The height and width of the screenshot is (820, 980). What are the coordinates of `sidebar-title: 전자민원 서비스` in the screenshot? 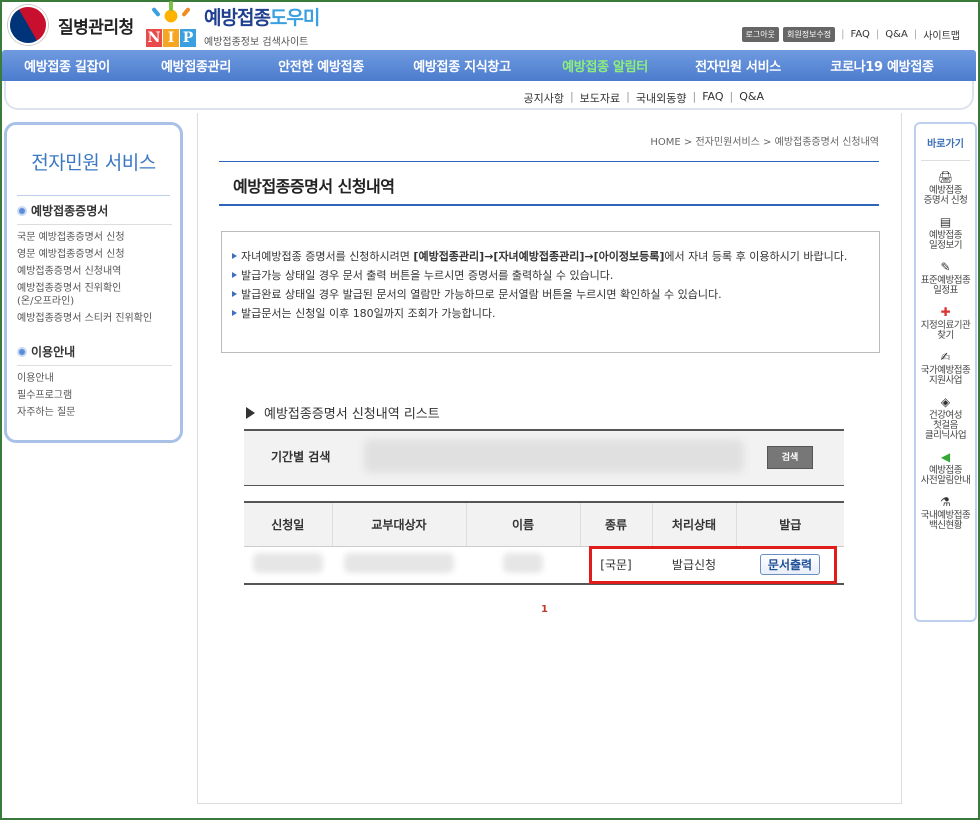 It's located at (93, 172).